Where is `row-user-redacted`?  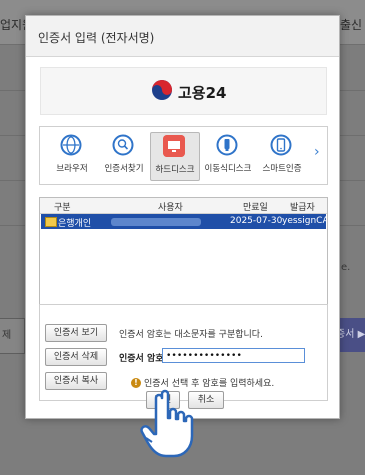
row-user-redacted is located at coordinates (156, 222).